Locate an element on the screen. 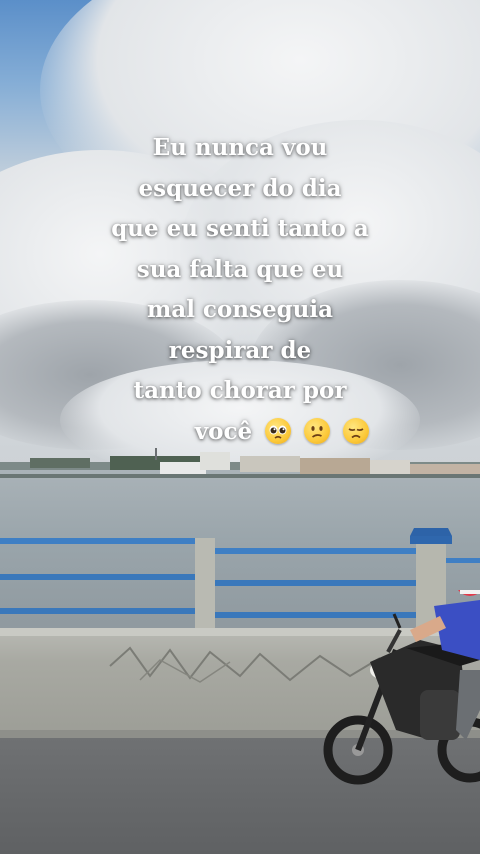 The image size is (480, 854). caption-line: tanto chorar por is located at coordinates (240, 390).